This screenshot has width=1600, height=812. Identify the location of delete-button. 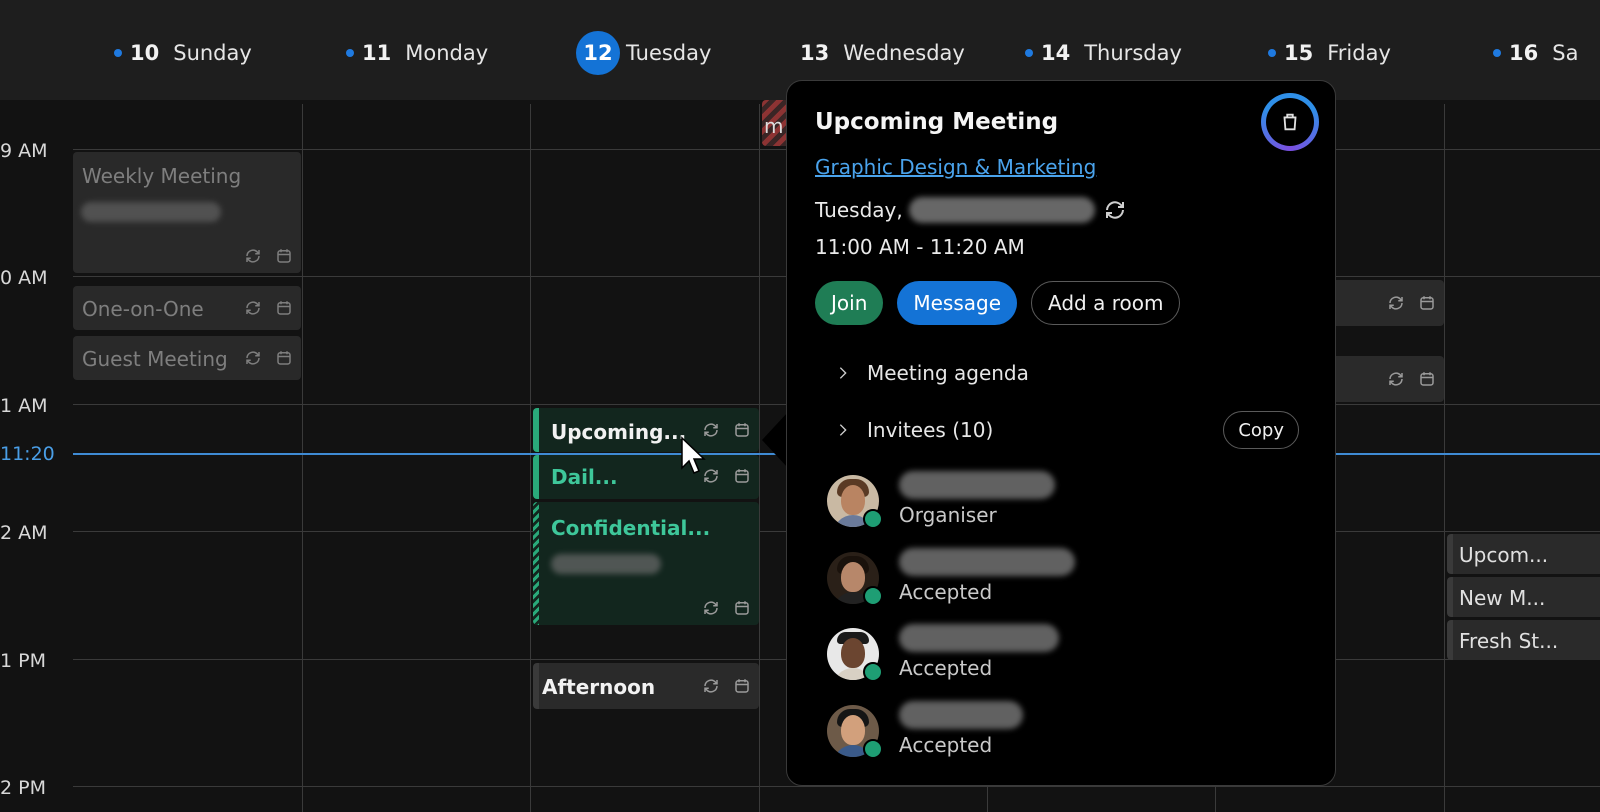
(1290, 122).